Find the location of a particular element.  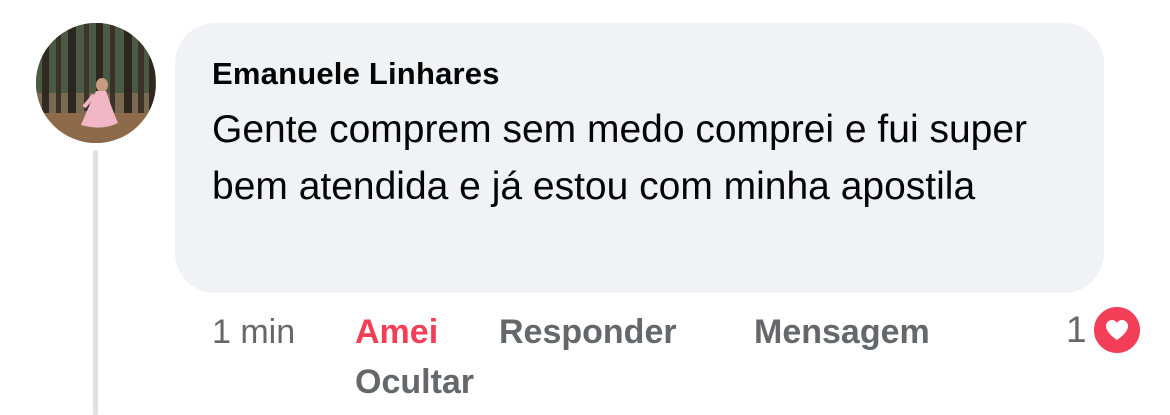

avatar is located at coordinates (96, 83).